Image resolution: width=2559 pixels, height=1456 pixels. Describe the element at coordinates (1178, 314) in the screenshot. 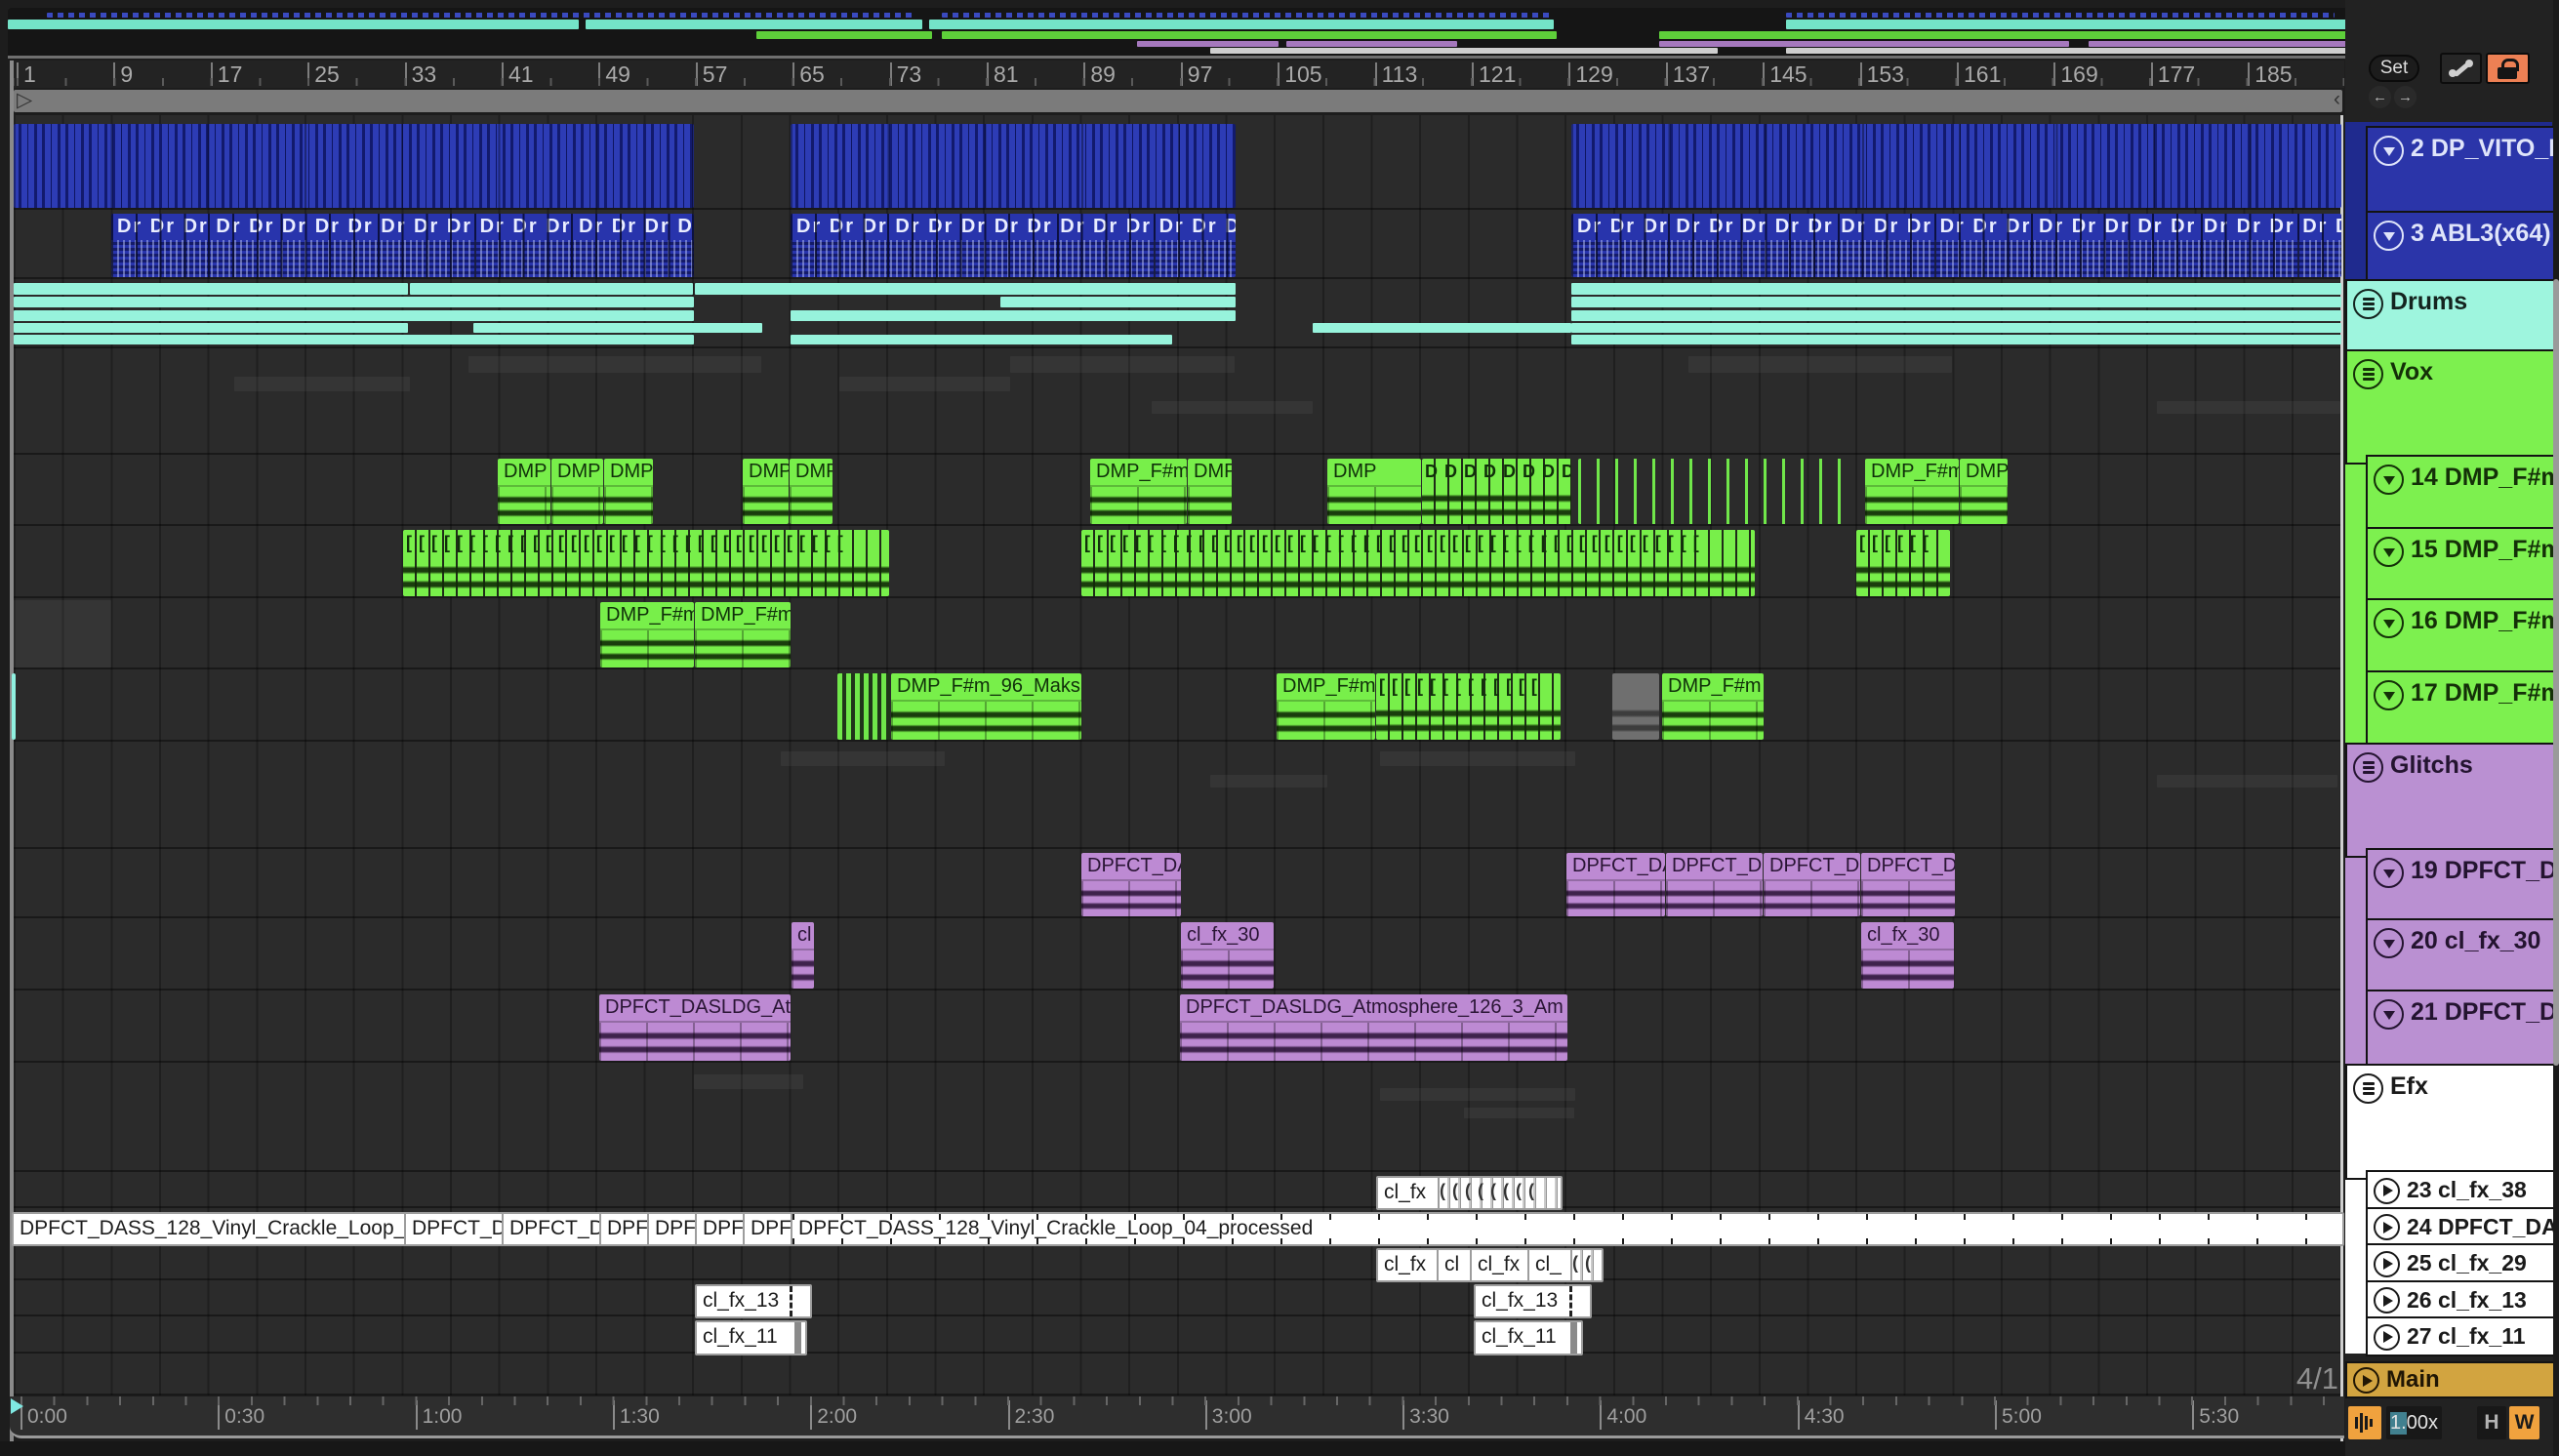

I see `arrangement-lane-group-drums` at that location.